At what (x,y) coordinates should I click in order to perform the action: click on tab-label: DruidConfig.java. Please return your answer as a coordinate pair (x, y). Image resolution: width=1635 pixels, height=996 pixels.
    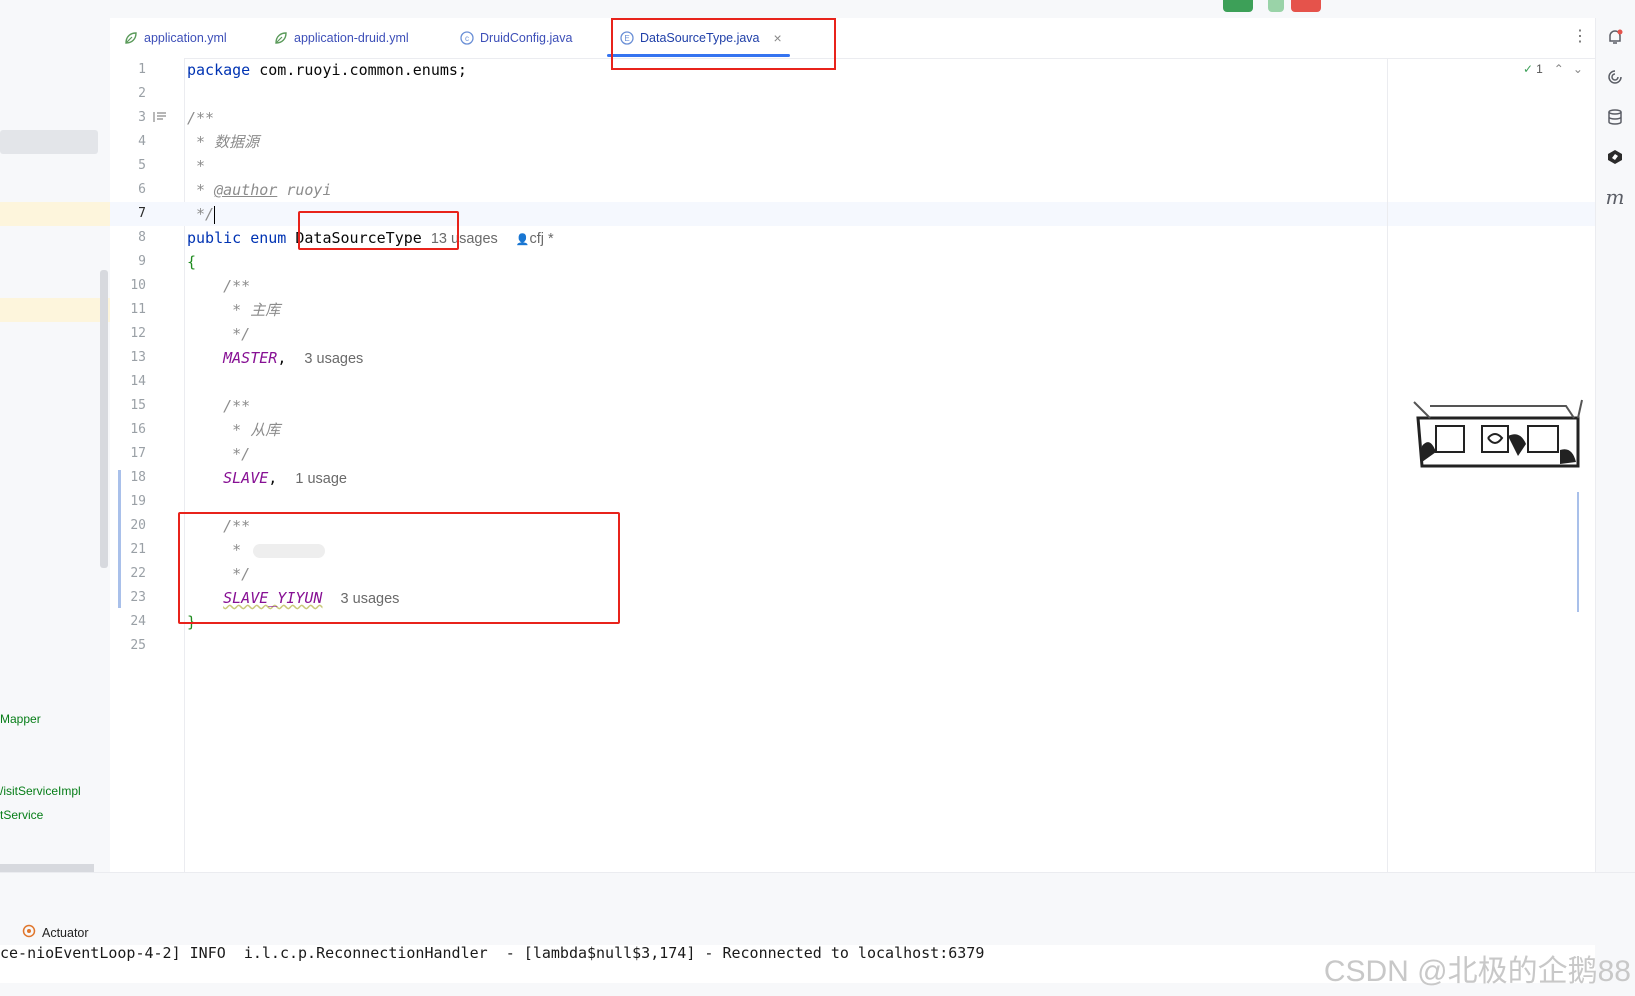
    Looking at the image, I should click on (526, 38).